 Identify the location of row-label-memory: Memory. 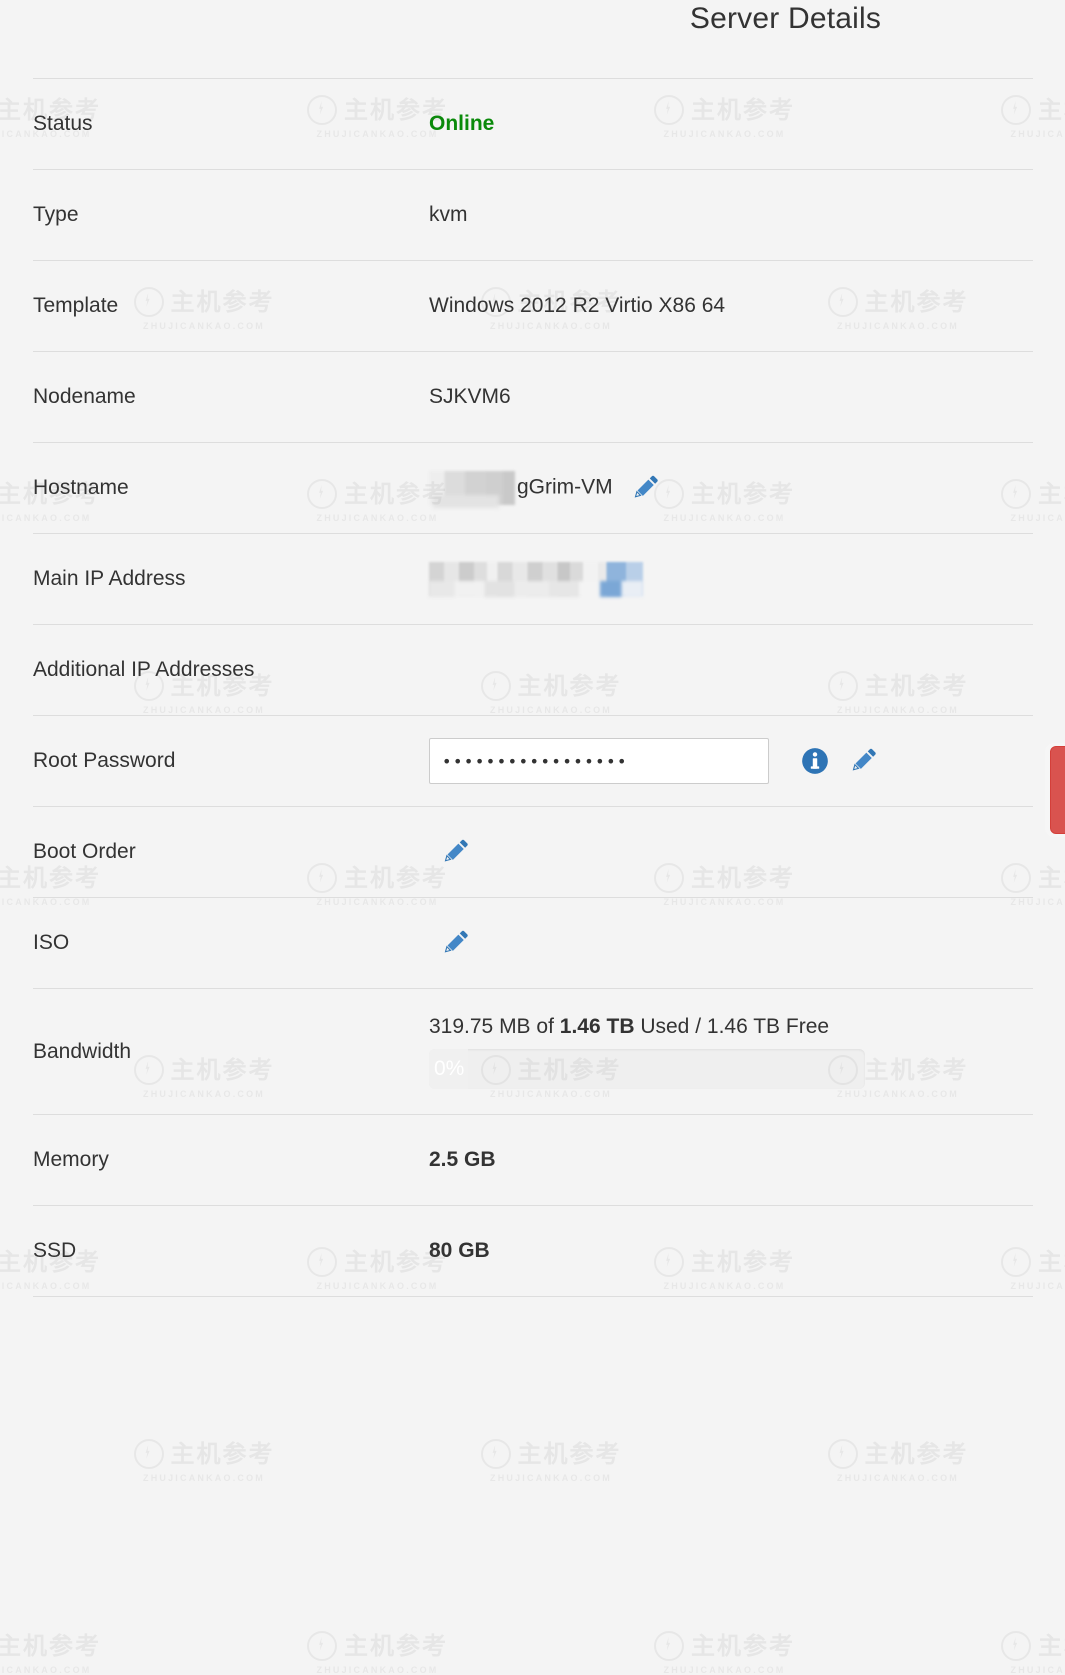
(231, 1160).